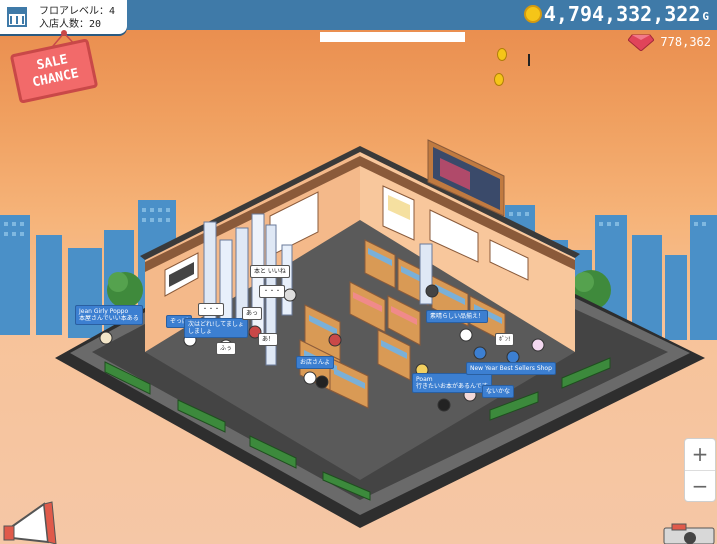  What do you see at coordinates (532, 14) in the screenshot?
I see `gold-coin-icon` at bounding box center [532, 14].